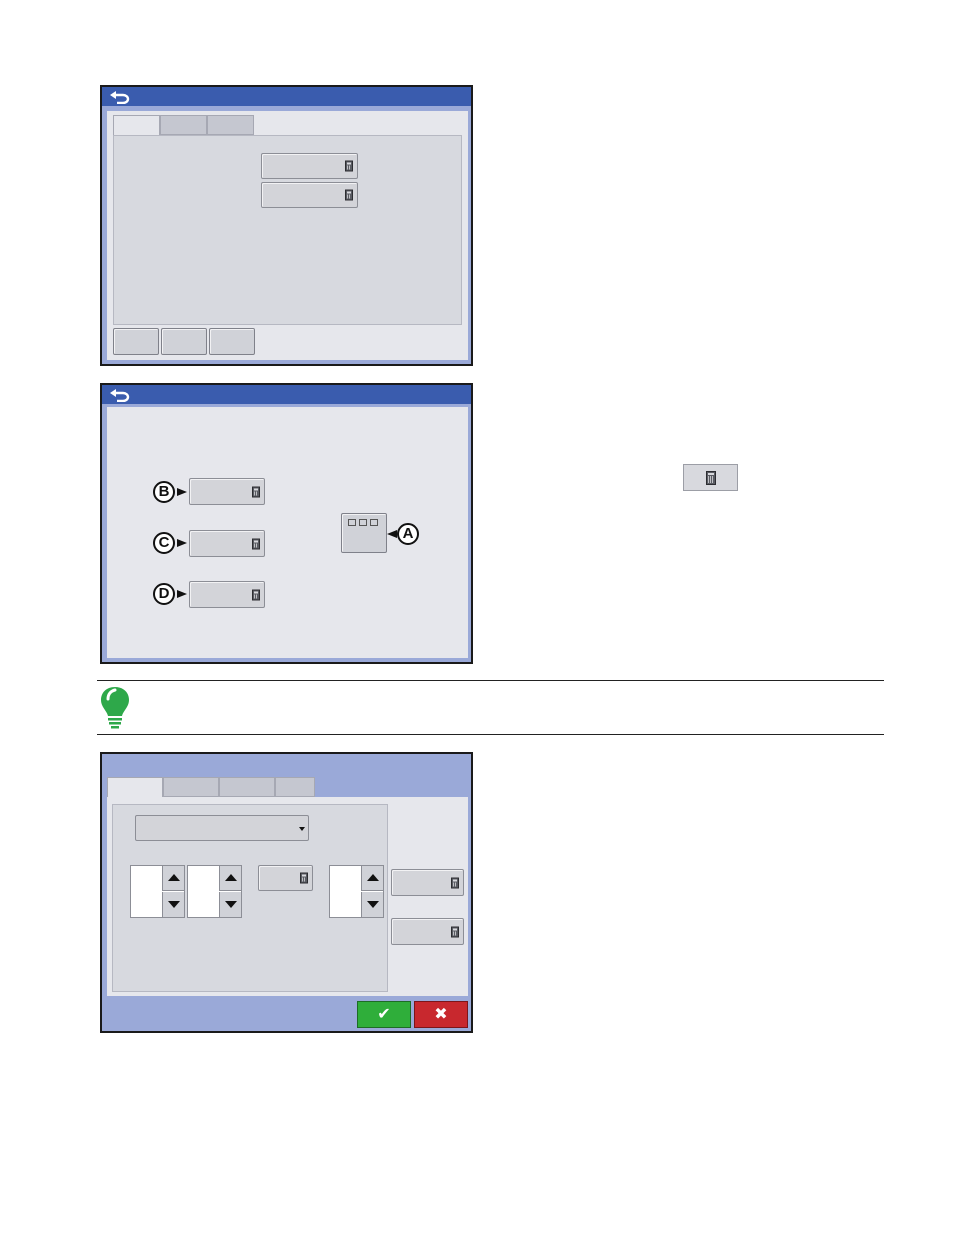 This screenshot has width=954, height=1235. I want to click on callout-d-pointer, so click(182, 594).